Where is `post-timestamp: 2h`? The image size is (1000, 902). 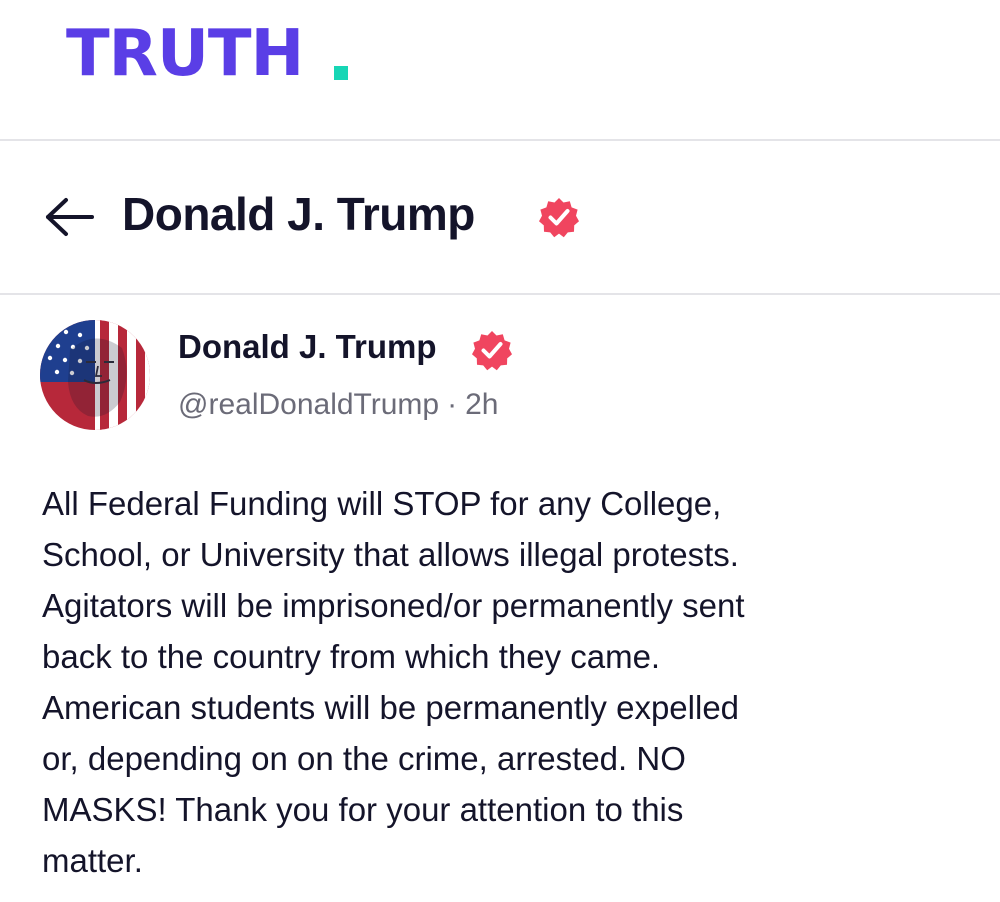
post-timestamp: 2h is located at coordinates (481, 404).